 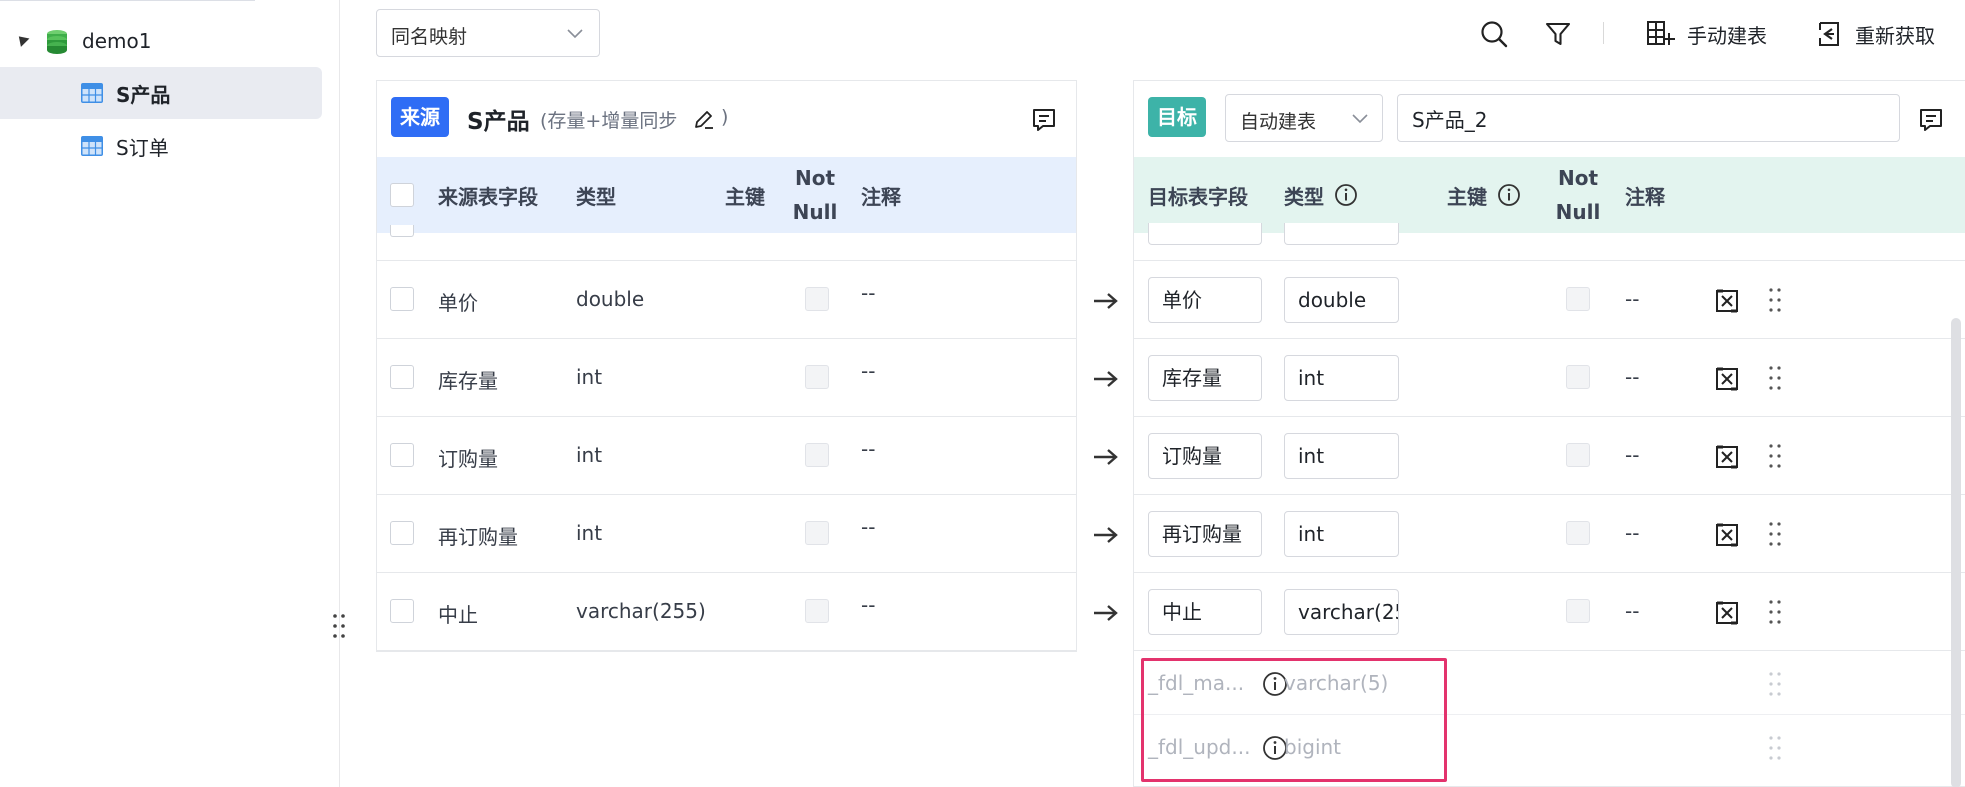 I want to click on create-mode-value: 自动建表, so click(x=1278, y=122).